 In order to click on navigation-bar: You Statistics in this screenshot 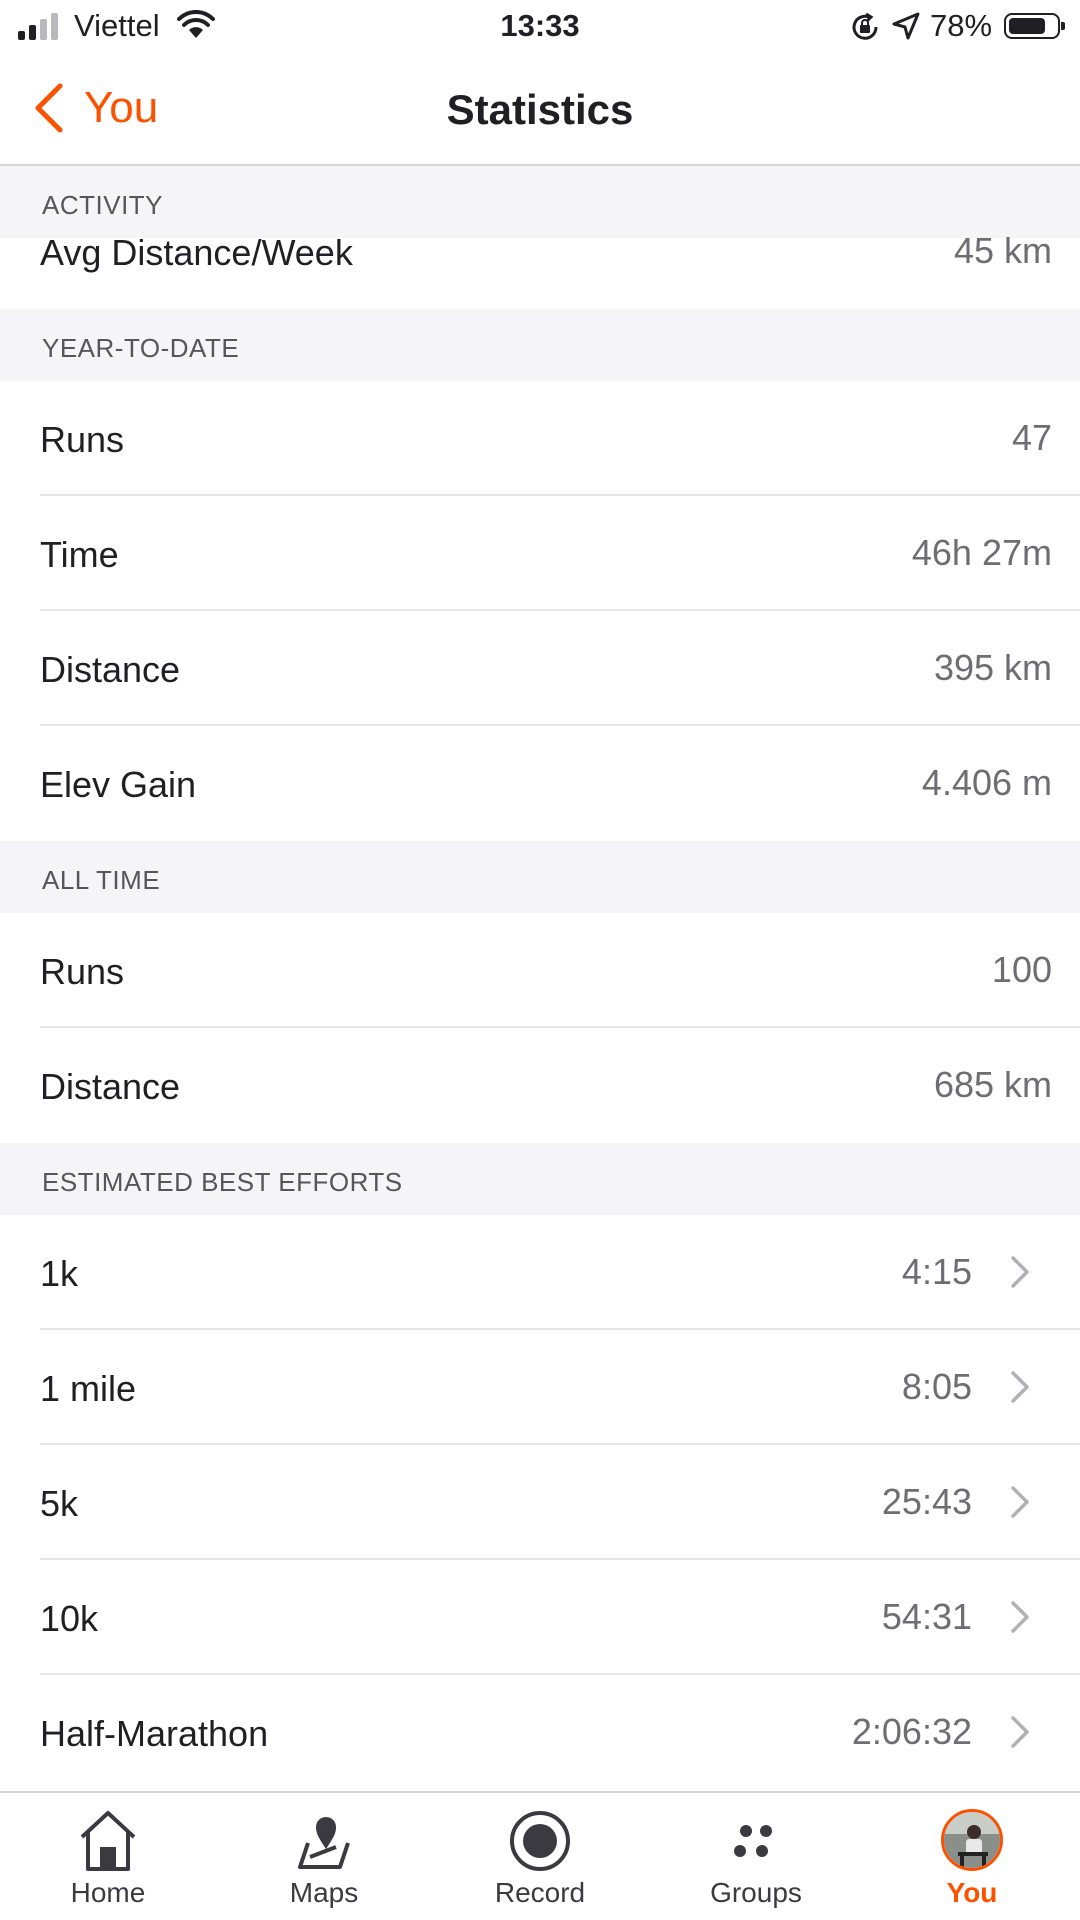, I will do `click(540, 111)`.